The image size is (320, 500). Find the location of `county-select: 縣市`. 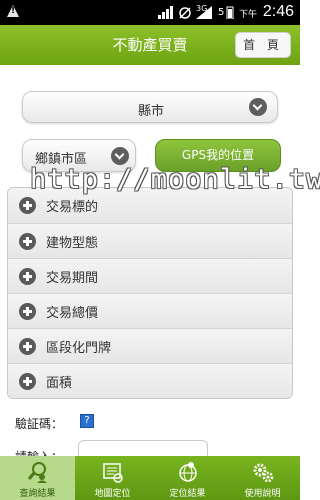

county-select: 縣市 is located at coordinates (150, 107).